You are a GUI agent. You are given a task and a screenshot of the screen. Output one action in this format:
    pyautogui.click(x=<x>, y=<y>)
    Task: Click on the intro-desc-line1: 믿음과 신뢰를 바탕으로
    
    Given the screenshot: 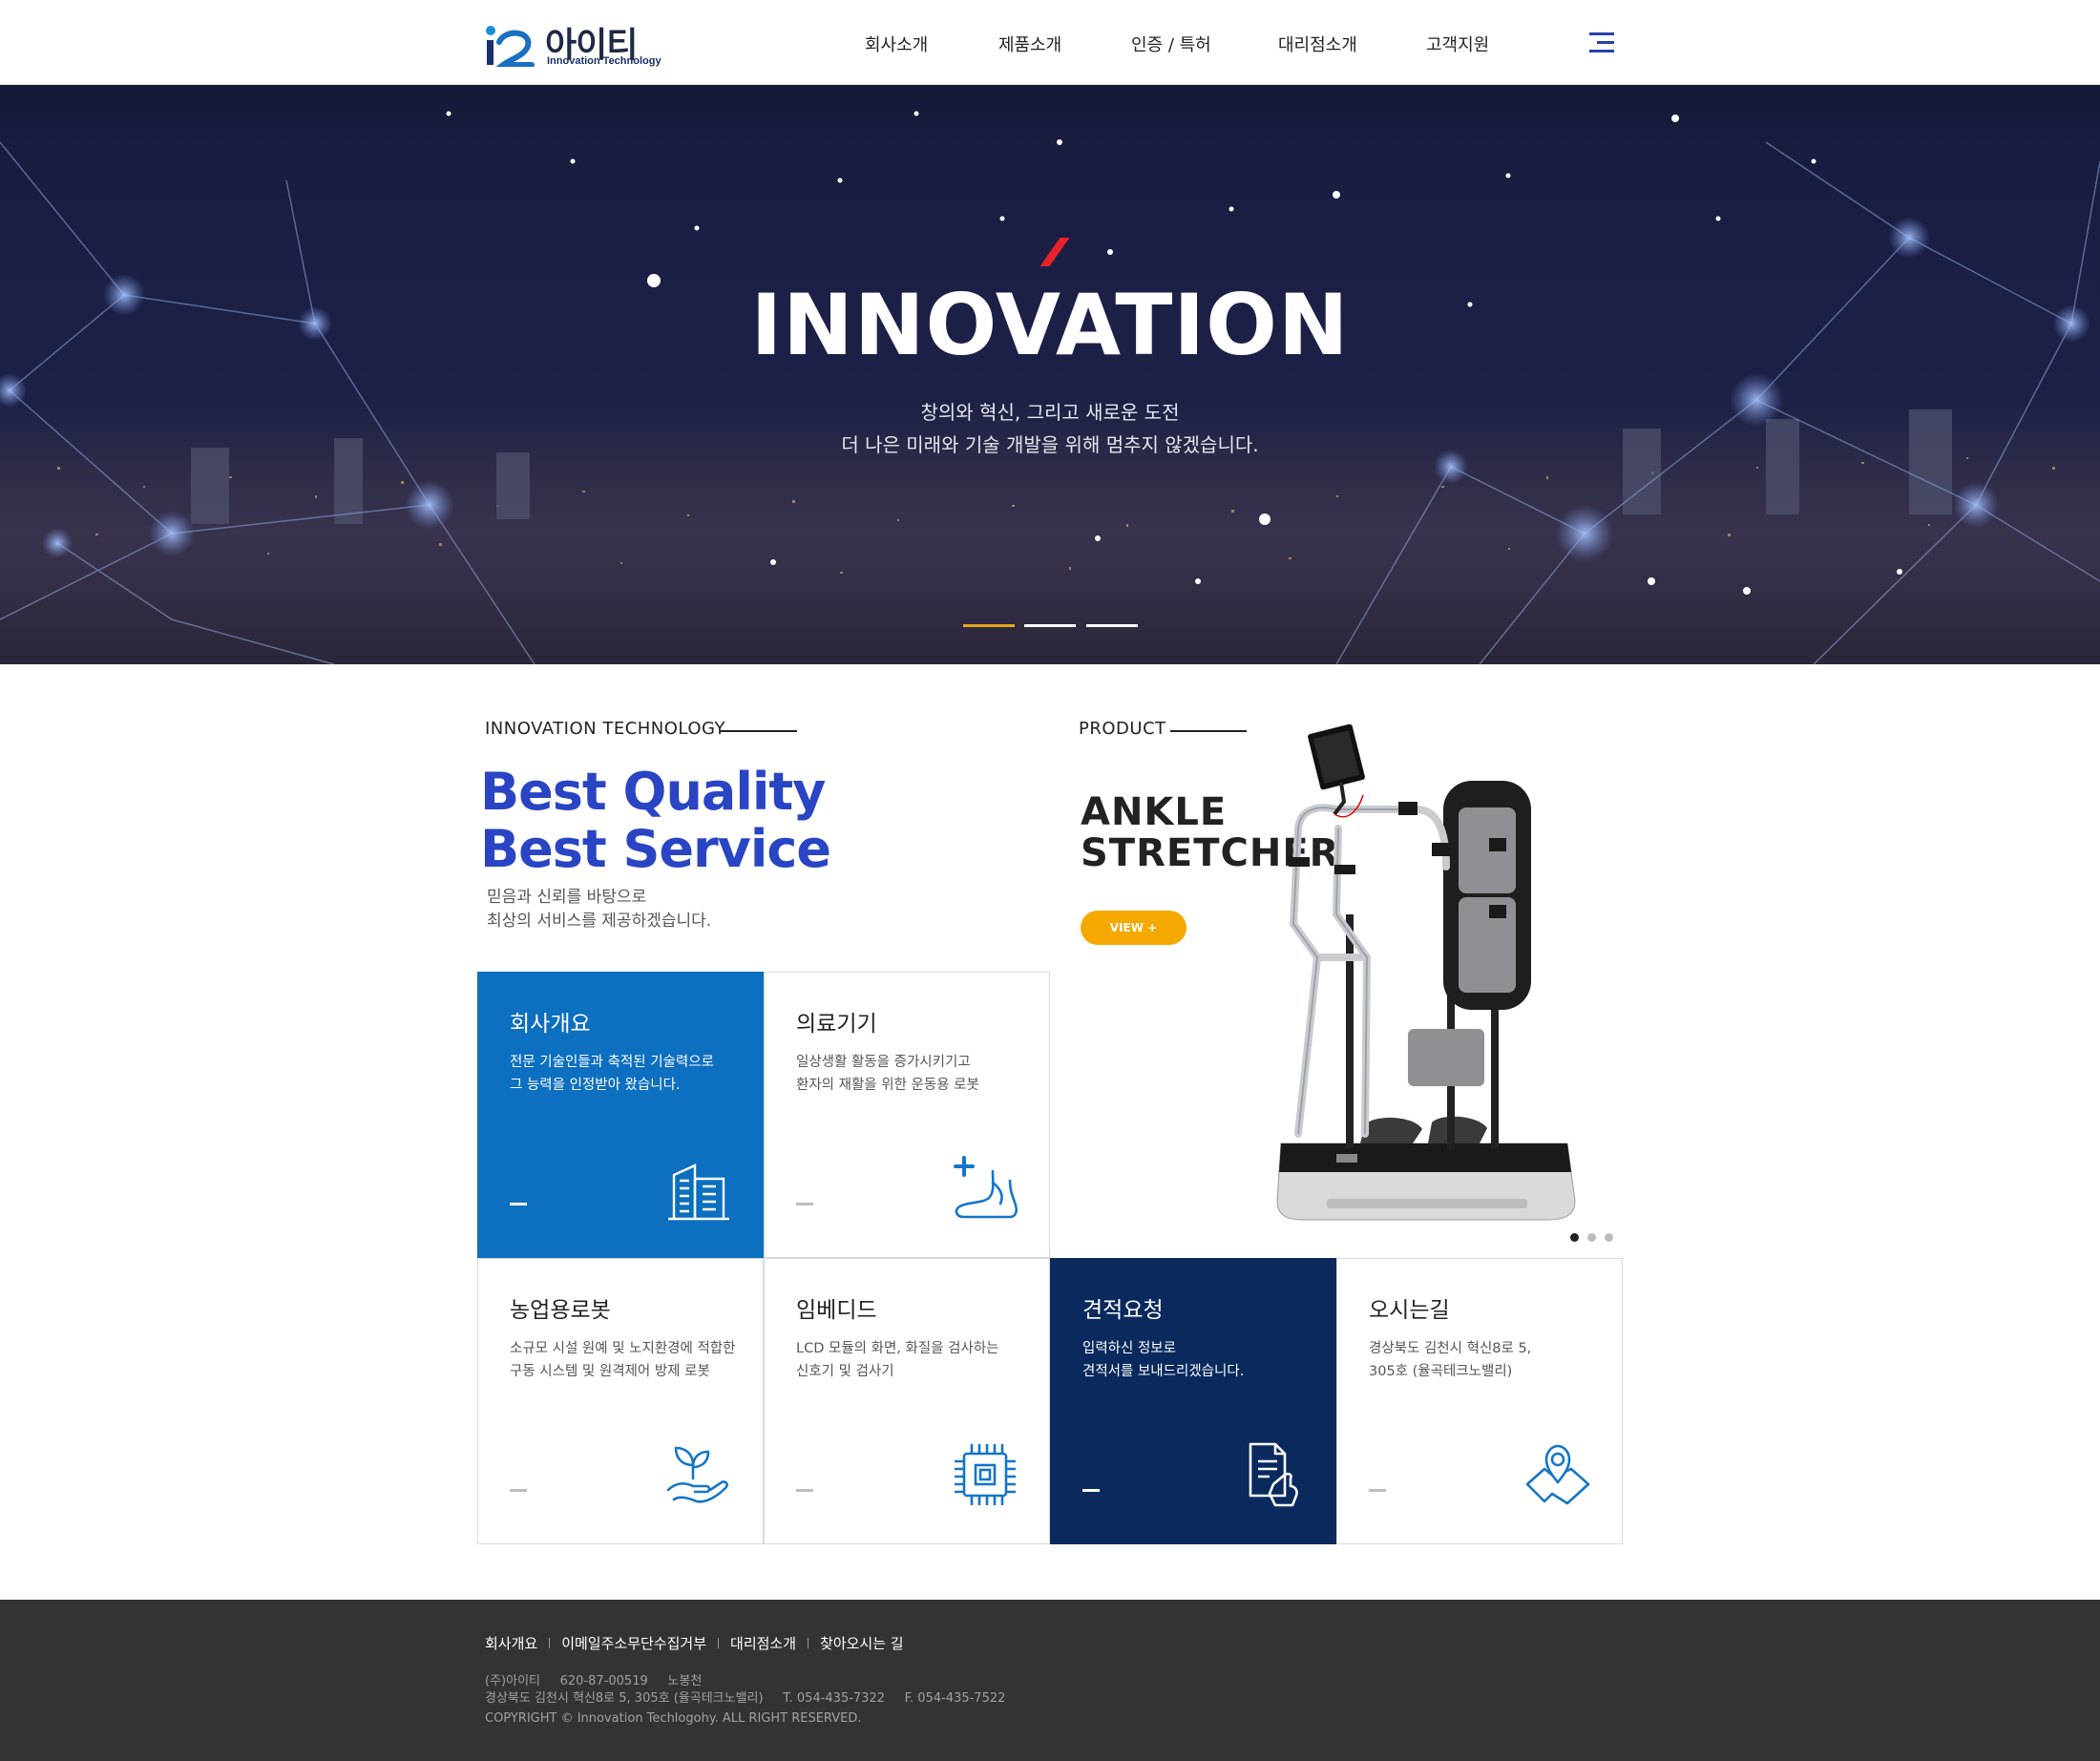 What is the action you would take?
    pyautogui.click(x=567, y=897)
    